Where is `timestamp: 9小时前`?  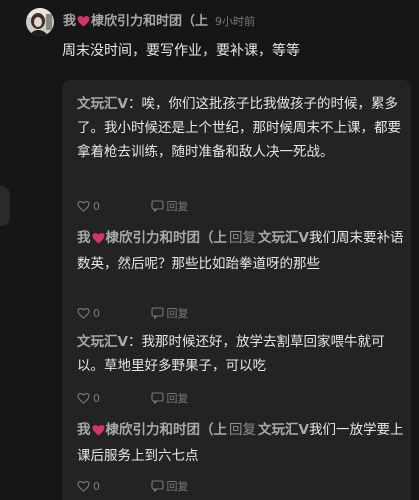
timestamp: 9小时前 is located at coordinates (235, 21).